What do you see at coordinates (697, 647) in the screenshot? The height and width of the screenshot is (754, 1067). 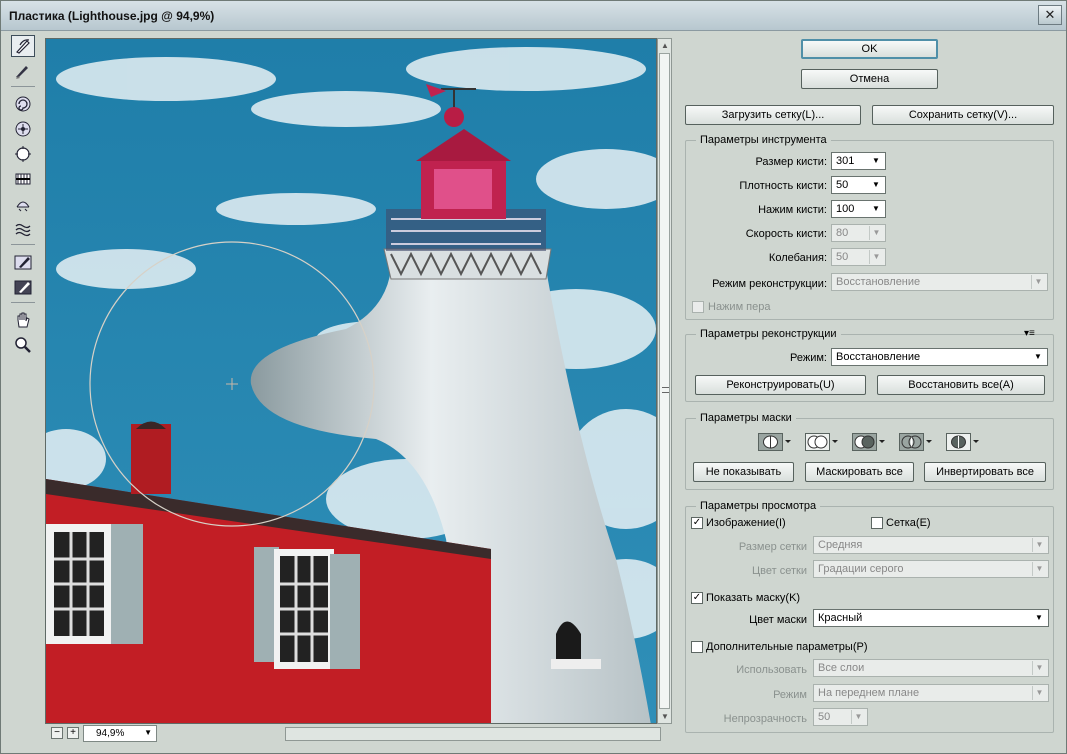 I see `show-backdrop-checkbox` at bounding box center [697, 647].